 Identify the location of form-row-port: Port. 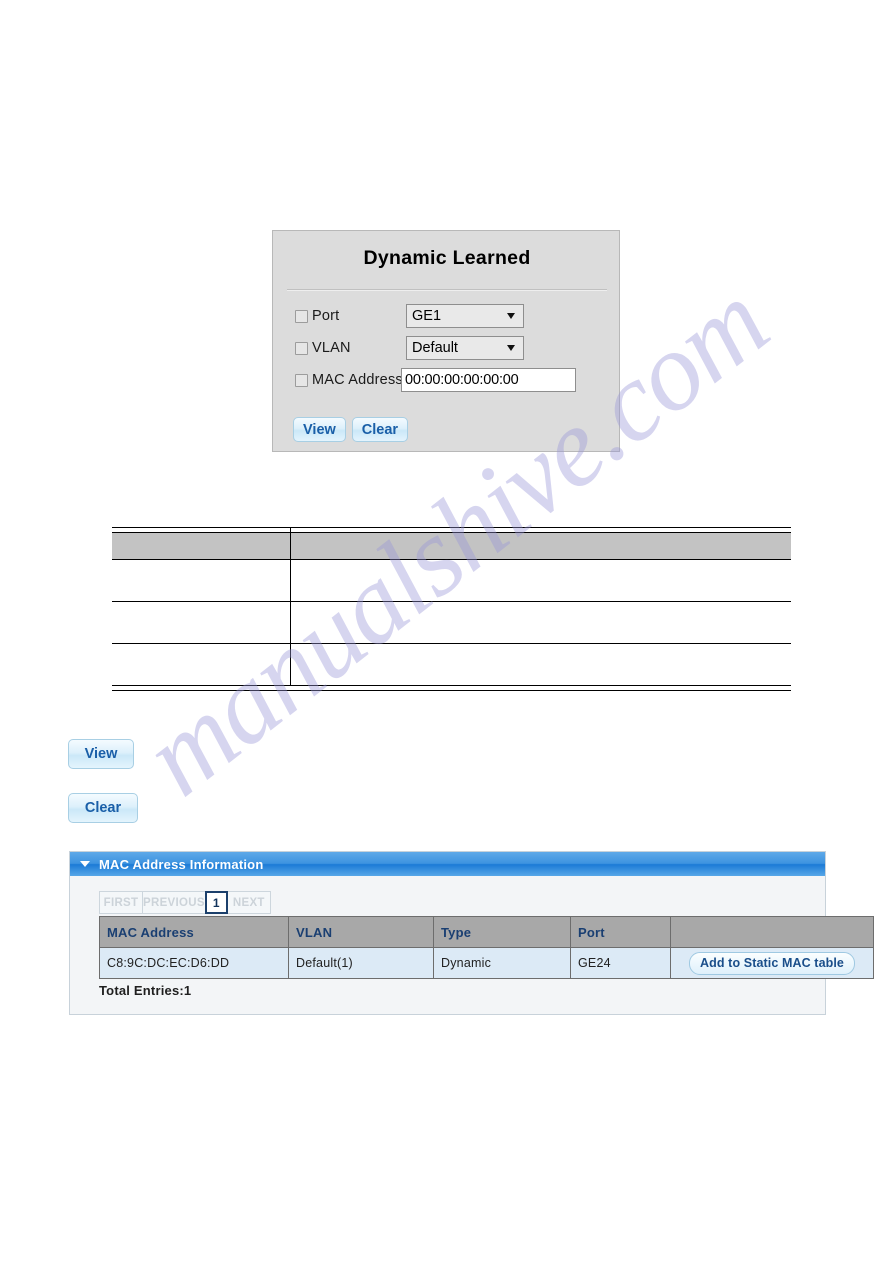
(317, 316).